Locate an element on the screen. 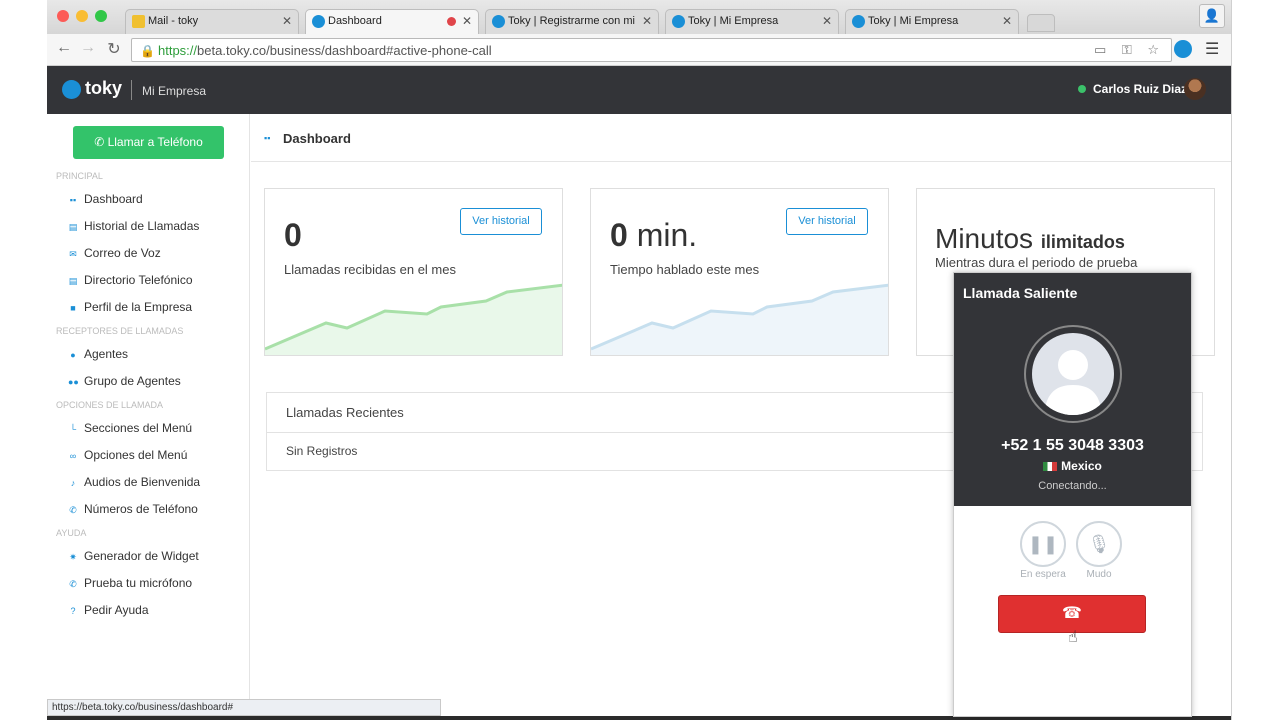 This screenshot has width=1280, height=720. contact-photo is located at coordinates (1073, 374).